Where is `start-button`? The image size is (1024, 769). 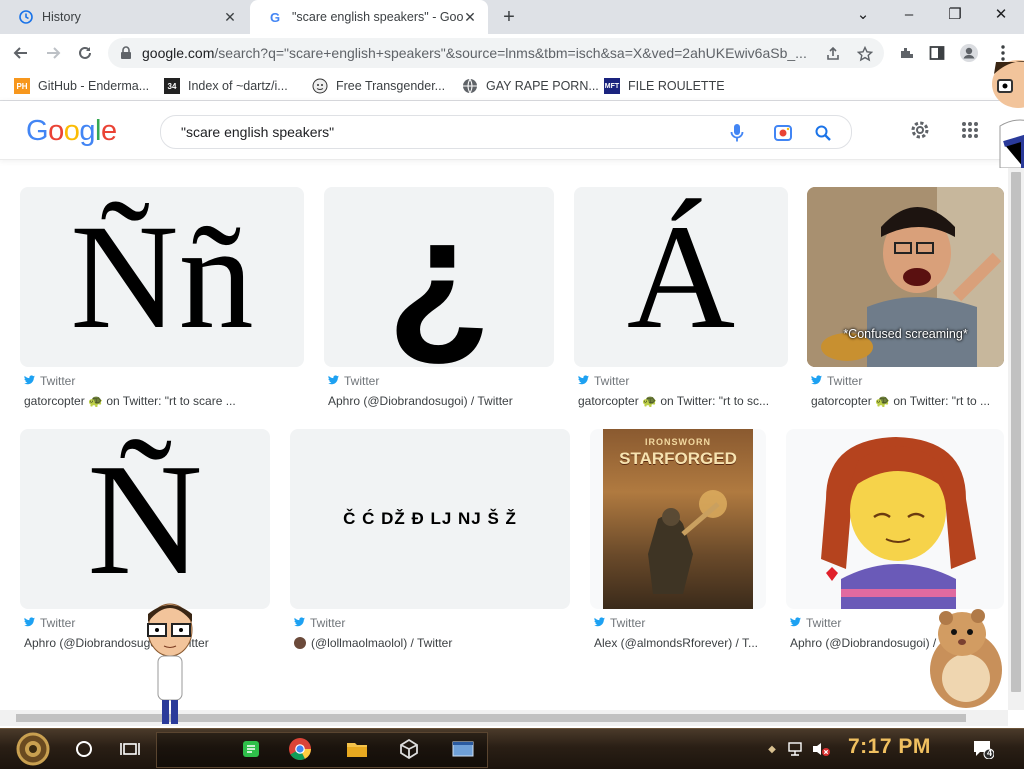
start-button is located at coordinates (33, 749).